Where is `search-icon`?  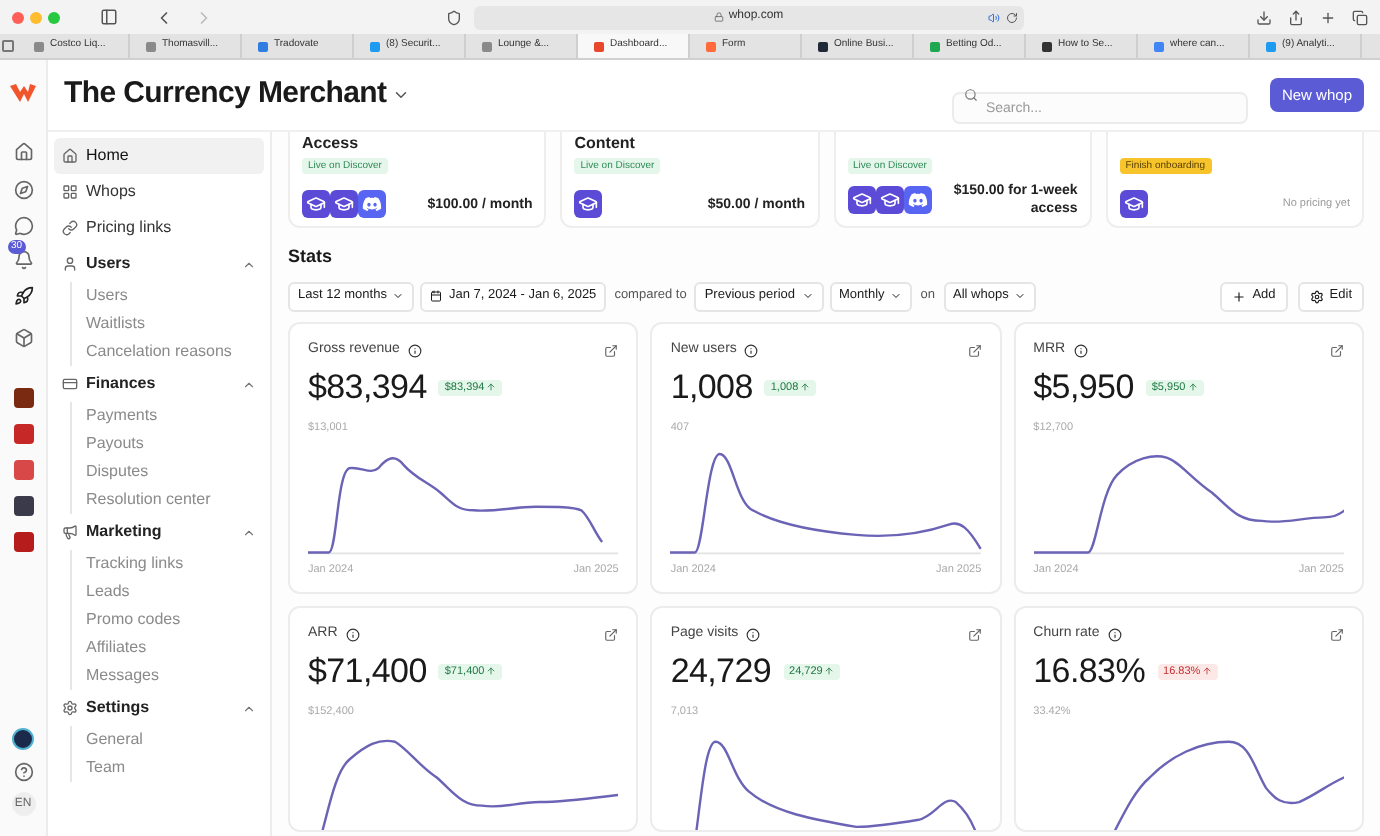 search-icon is located at coordinates (970, 95).